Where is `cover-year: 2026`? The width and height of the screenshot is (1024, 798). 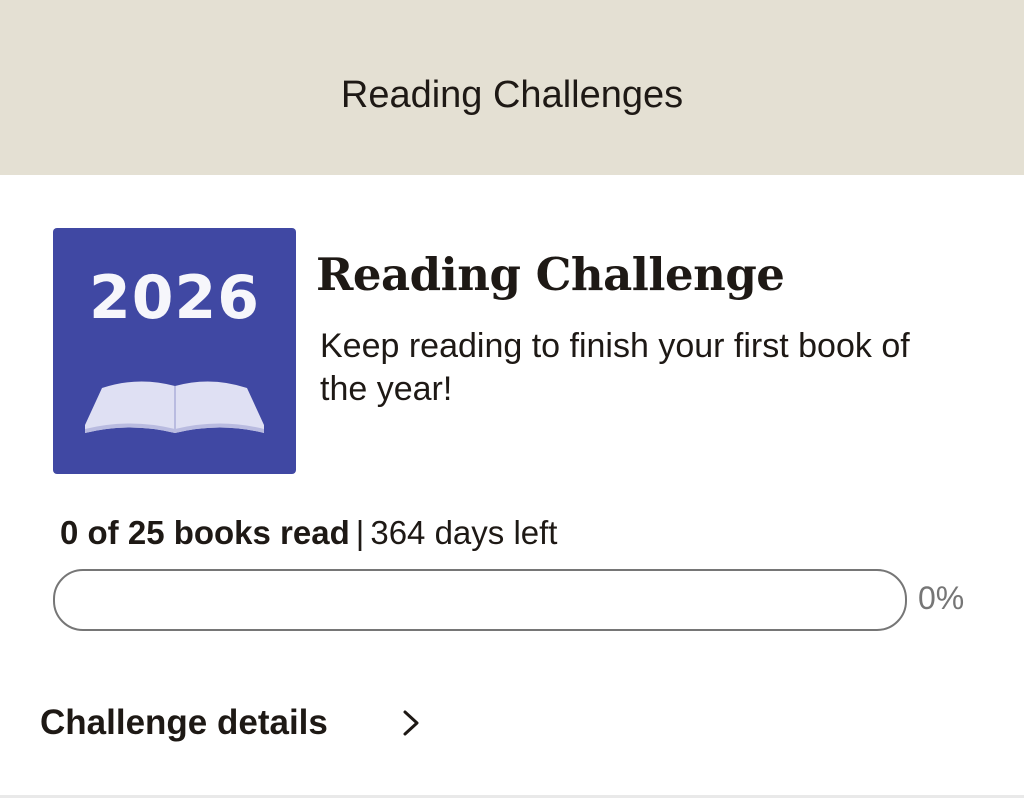 cover-year: 2026 is located at coordinates (174, 298).